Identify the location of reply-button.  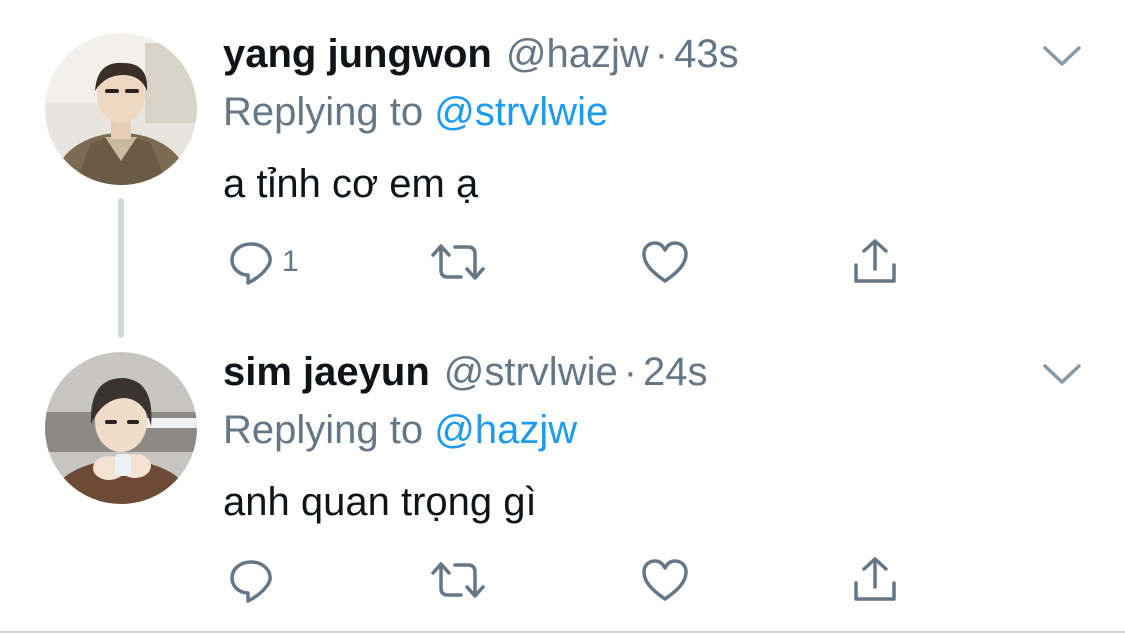
(254, 580).